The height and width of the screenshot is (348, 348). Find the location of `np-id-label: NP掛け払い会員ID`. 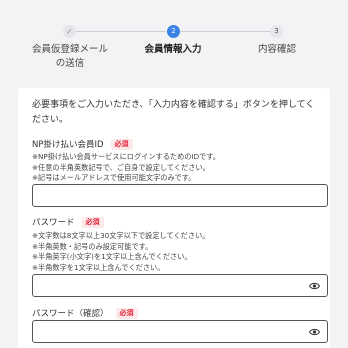

np-id-label: NP掛け払い会員ID is located at coordinates (68, 145).